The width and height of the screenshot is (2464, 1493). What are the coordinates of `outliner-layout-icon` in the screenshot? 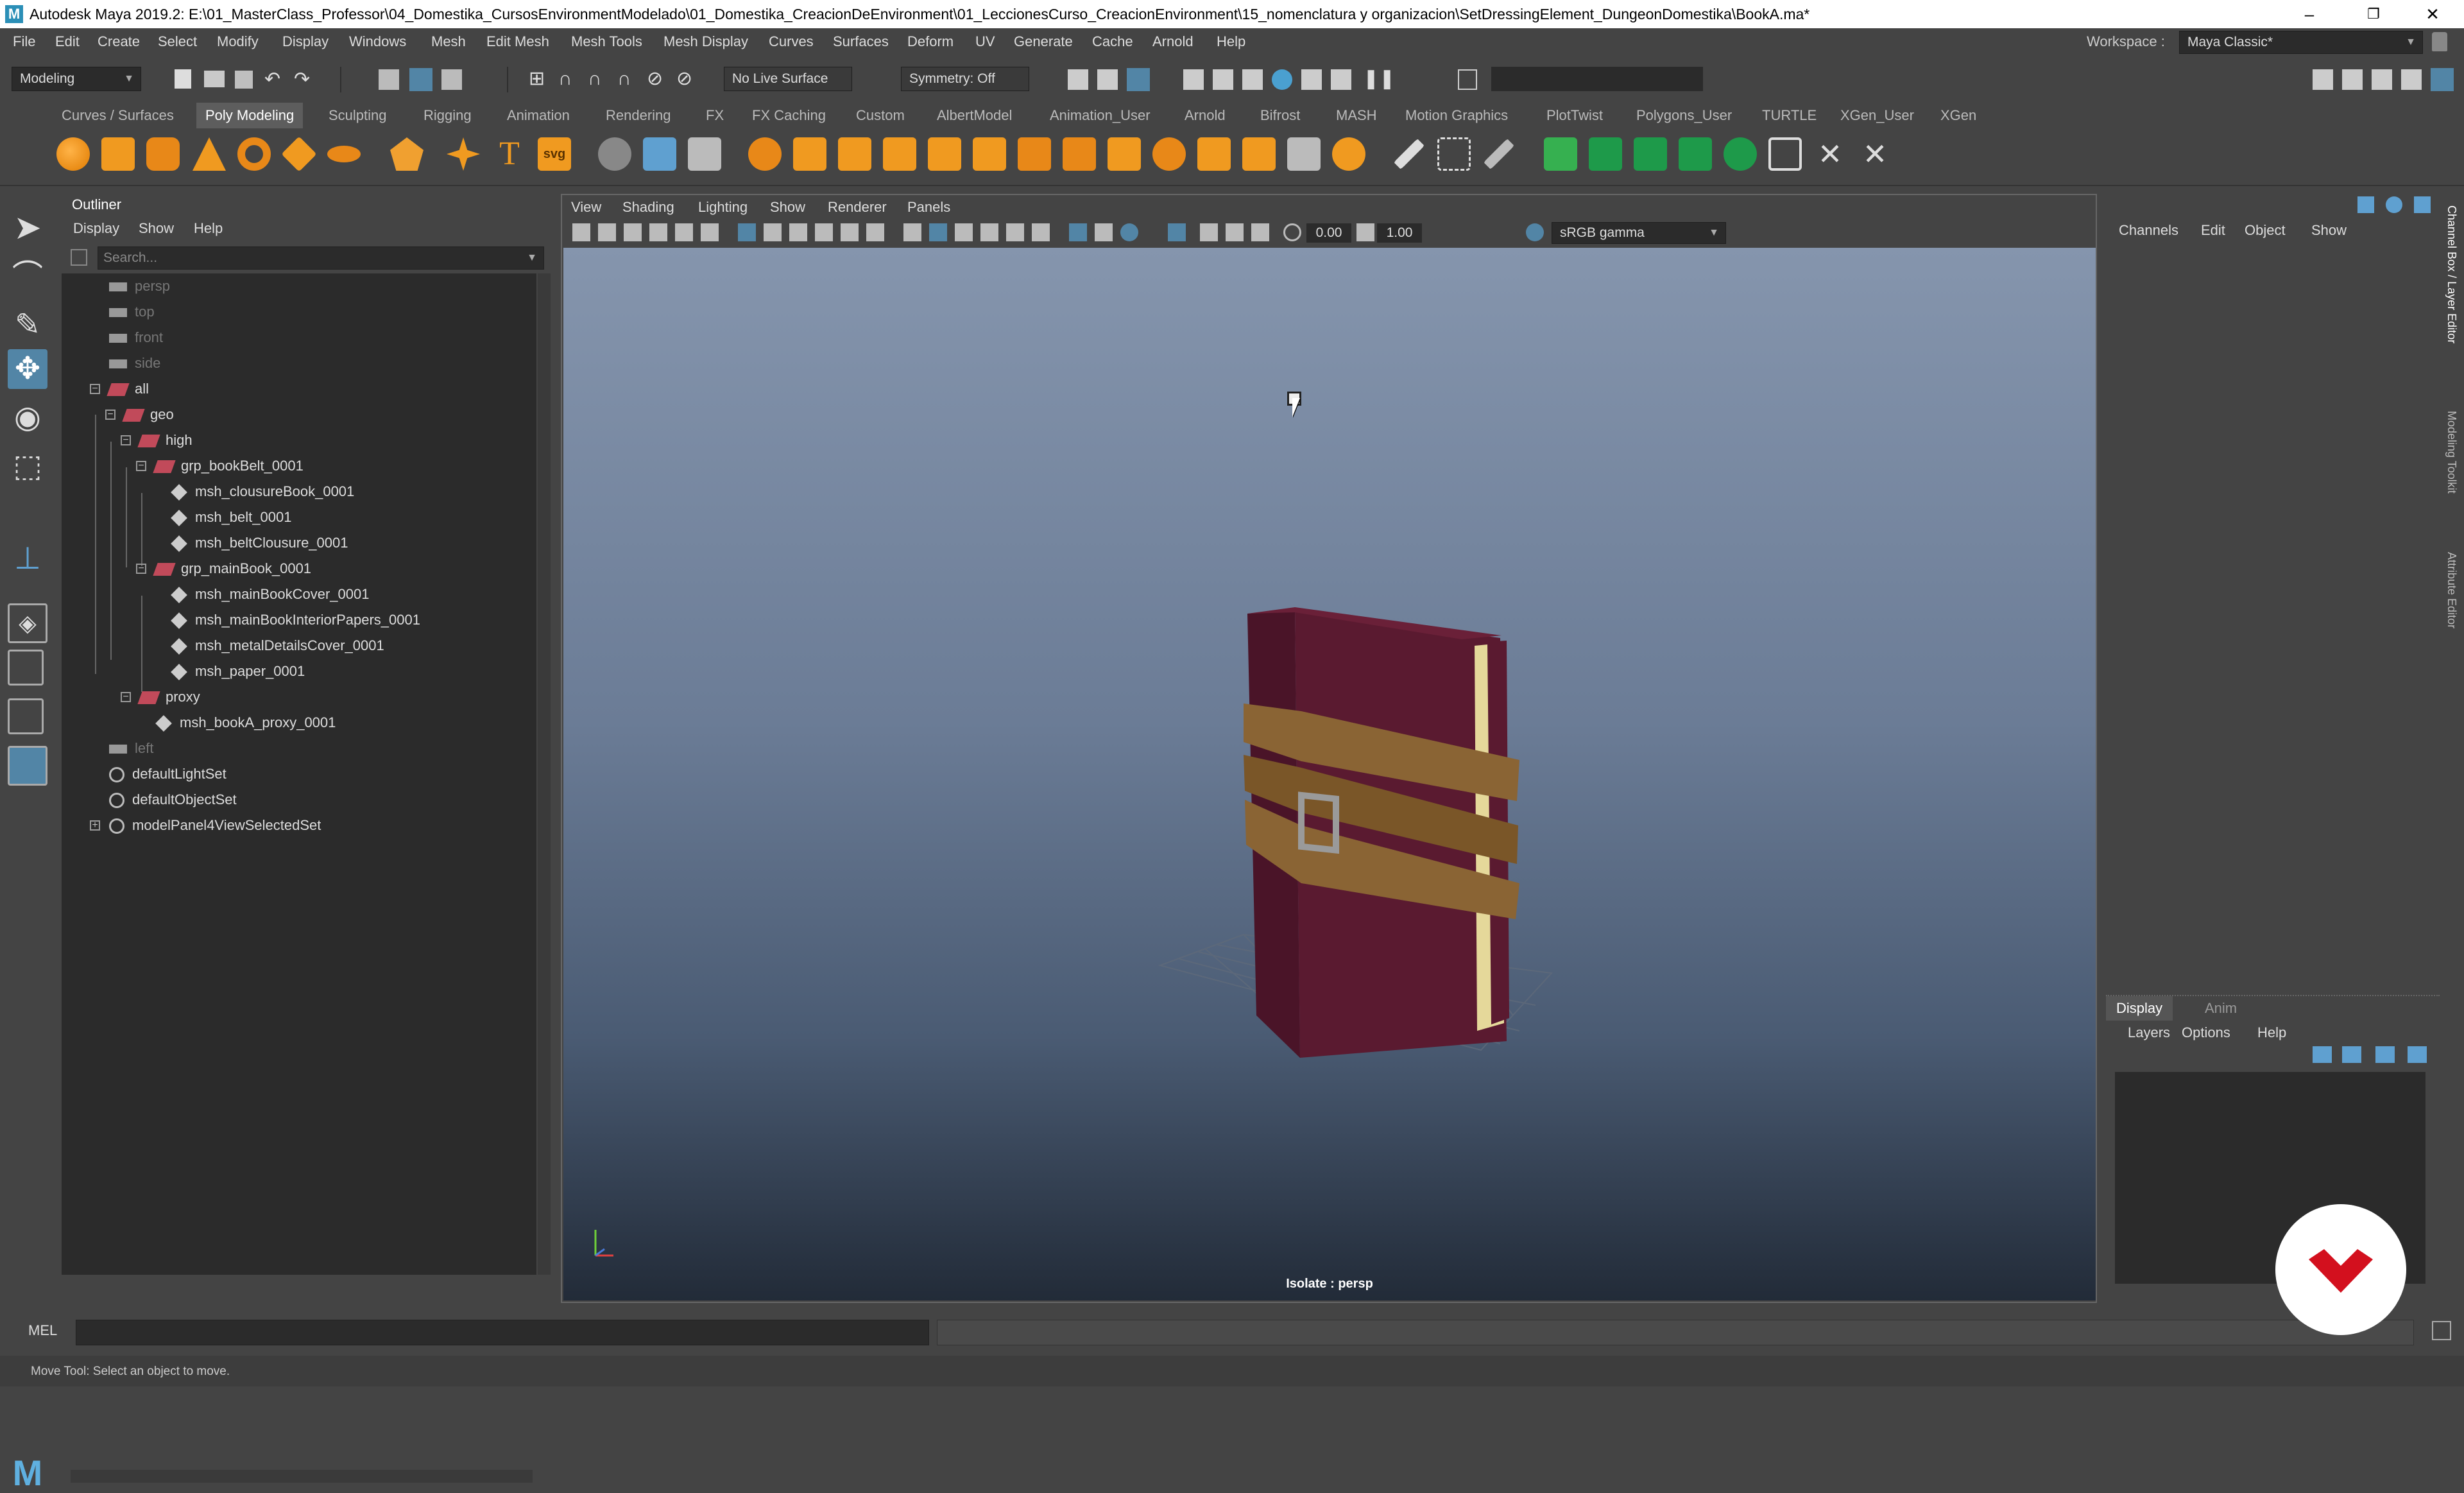 It's located at (28, 766).